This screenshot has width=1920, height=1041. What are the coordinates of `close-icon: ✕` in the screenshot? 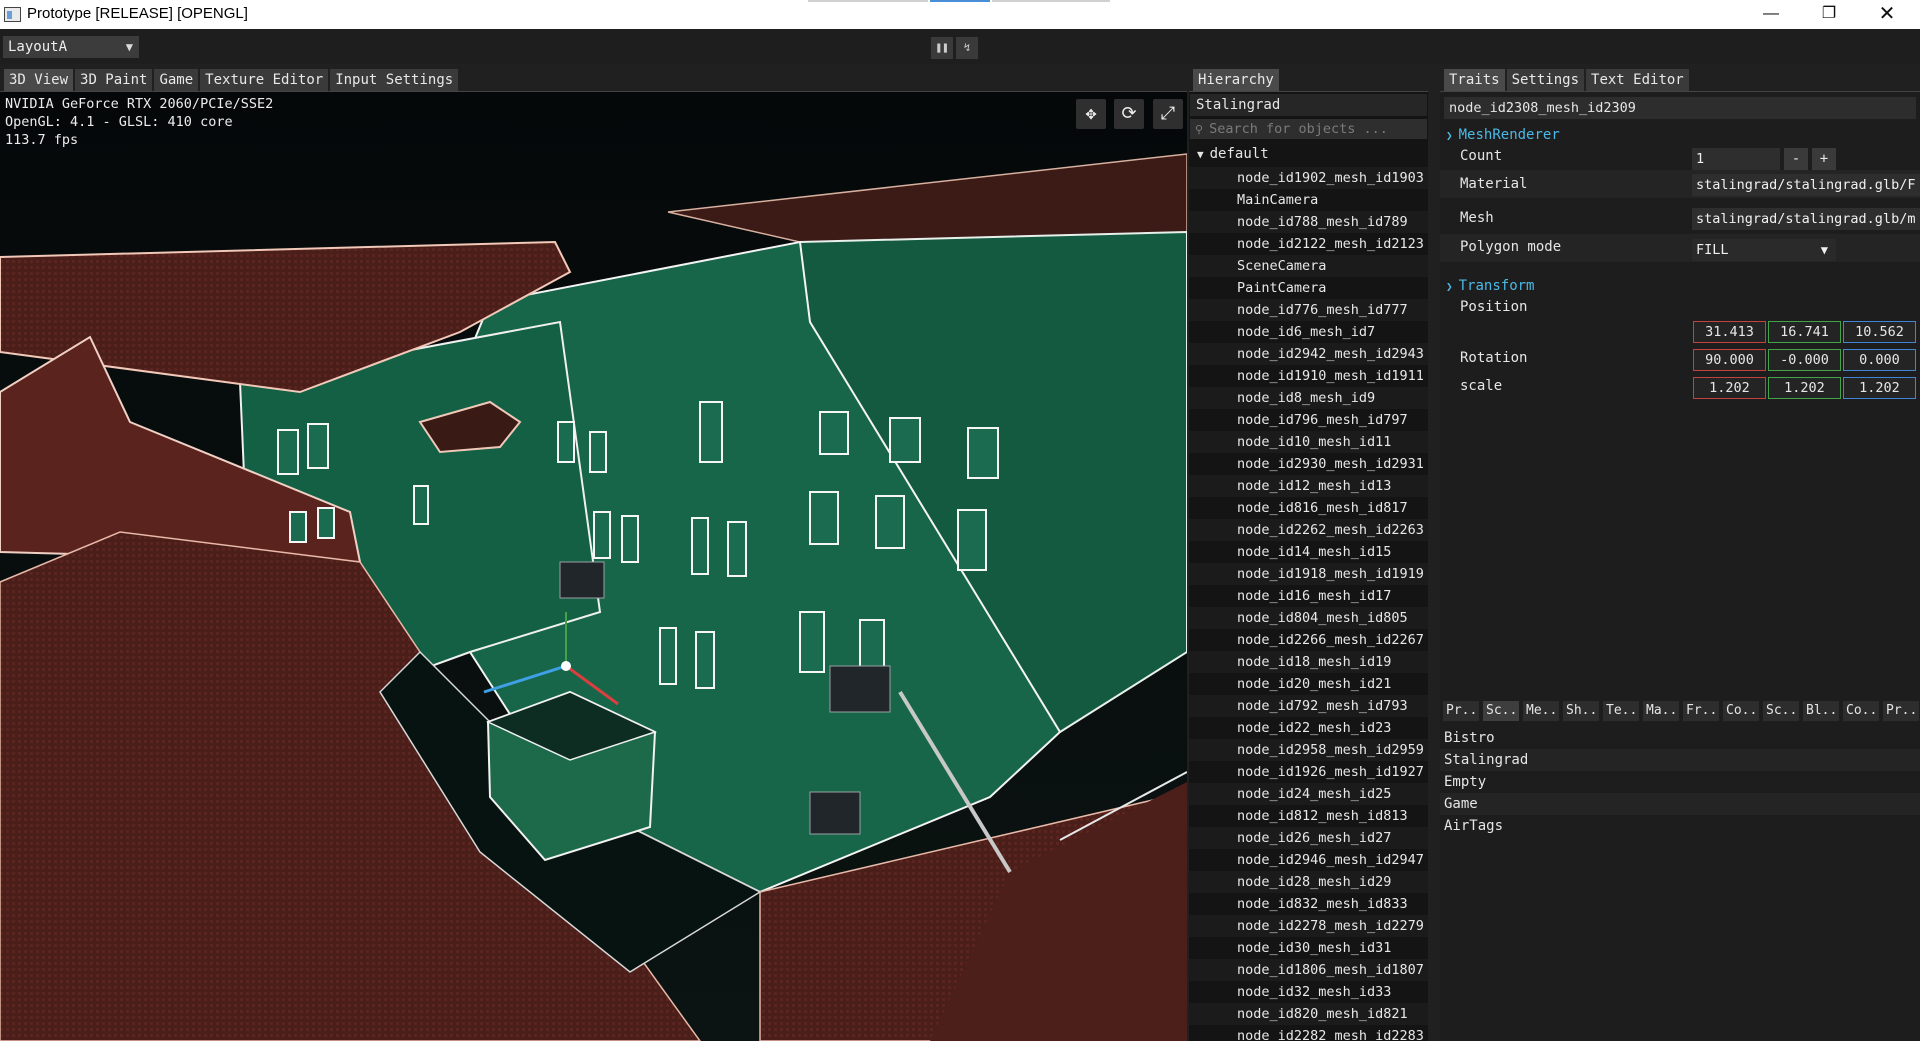 It's located at (1887, 14).